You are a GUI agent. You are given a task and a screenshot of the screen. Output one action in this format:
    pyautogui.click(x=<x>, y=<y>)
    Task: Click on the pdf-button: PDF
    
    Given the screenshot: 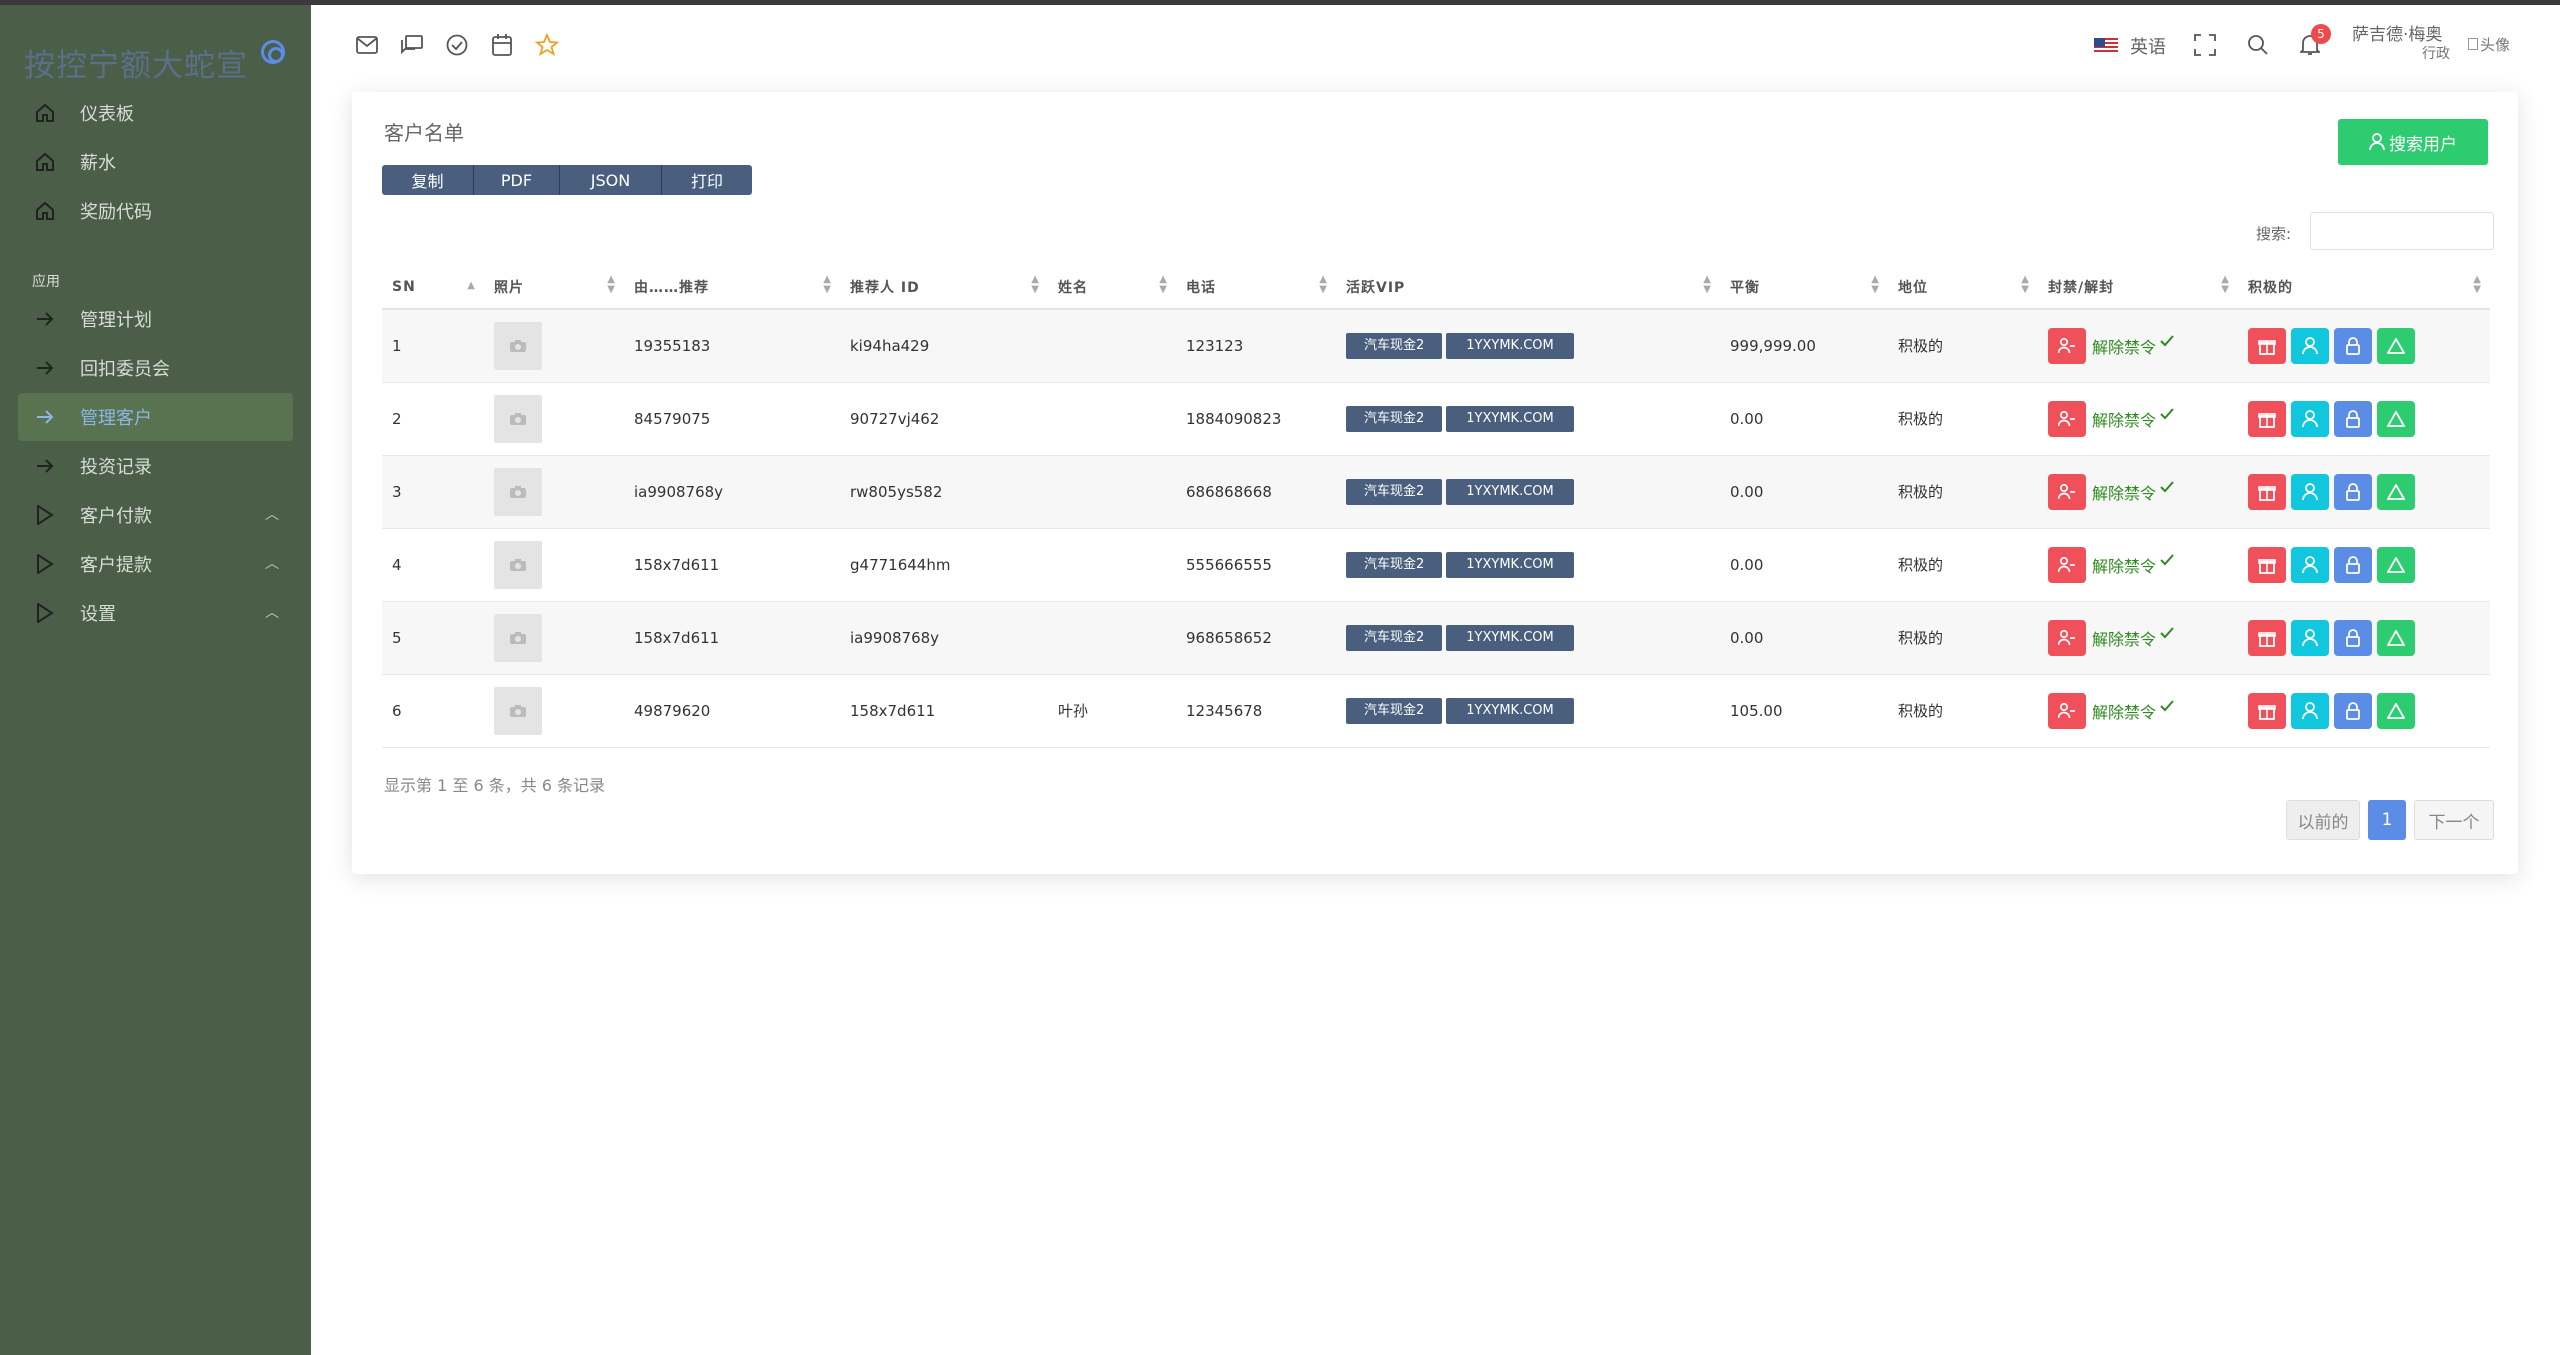 What is the action you would take?
    pyautogui.click(x=517, y=180)
    